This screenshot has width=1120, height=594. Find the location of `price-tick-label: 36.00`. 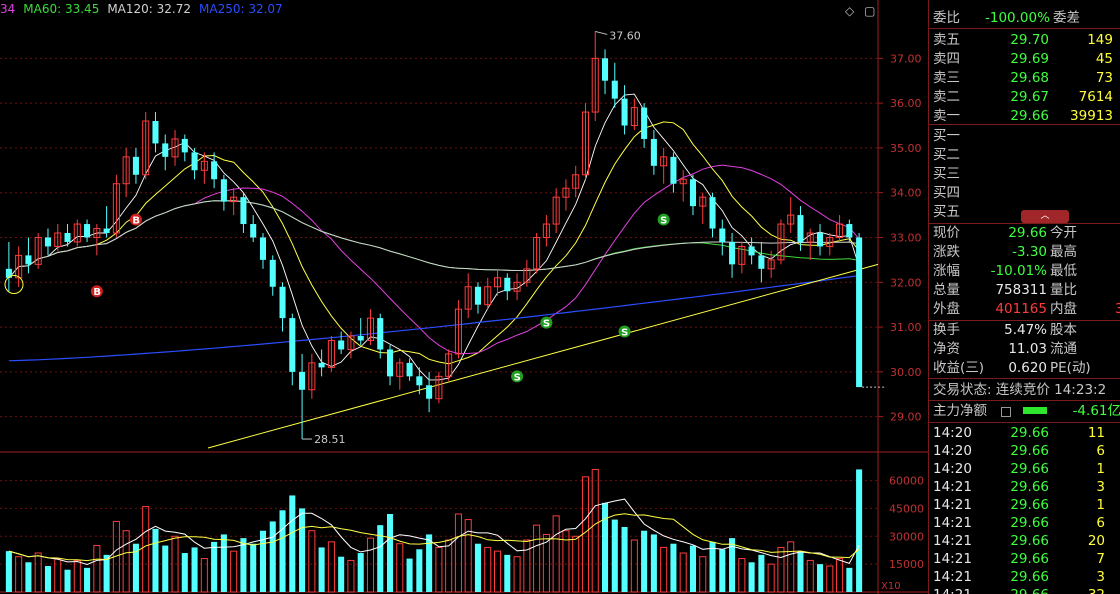

price-tick-label: 36.00 is located at coordinates (906, 103).